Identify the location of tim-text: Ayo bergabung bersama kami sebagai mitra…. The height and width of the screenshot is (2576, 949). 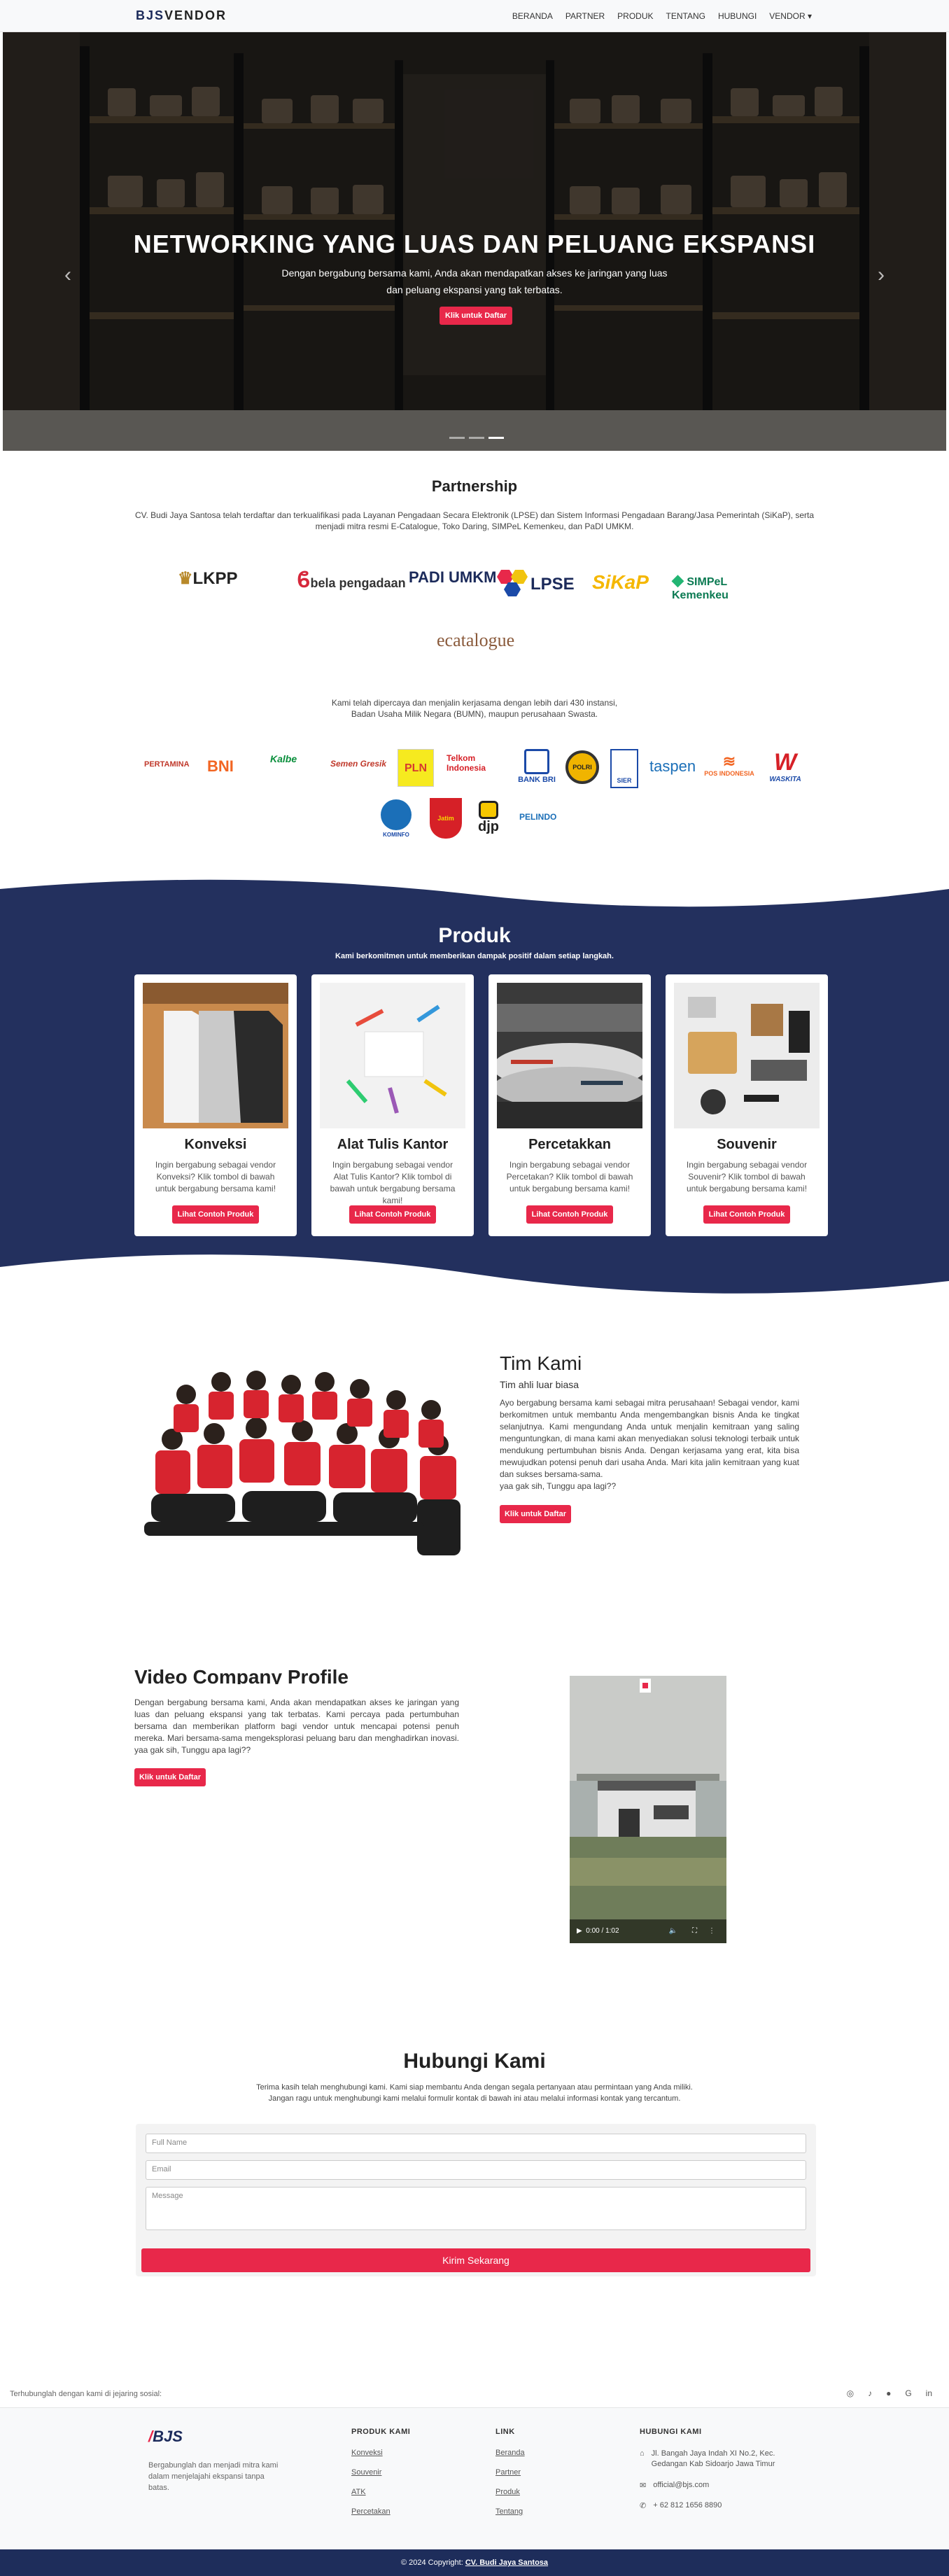
(649, 1438).